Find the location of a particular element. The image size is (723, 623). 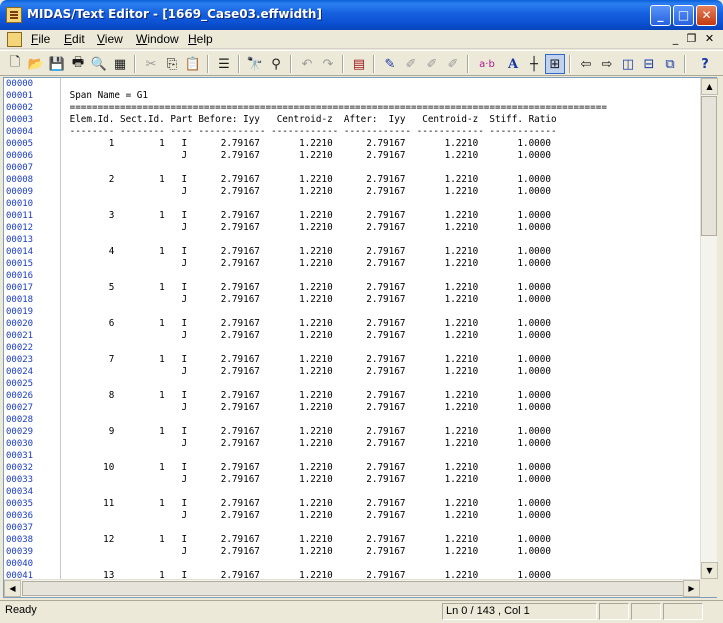

menu-window: Window is located at coordinates (157, 39).